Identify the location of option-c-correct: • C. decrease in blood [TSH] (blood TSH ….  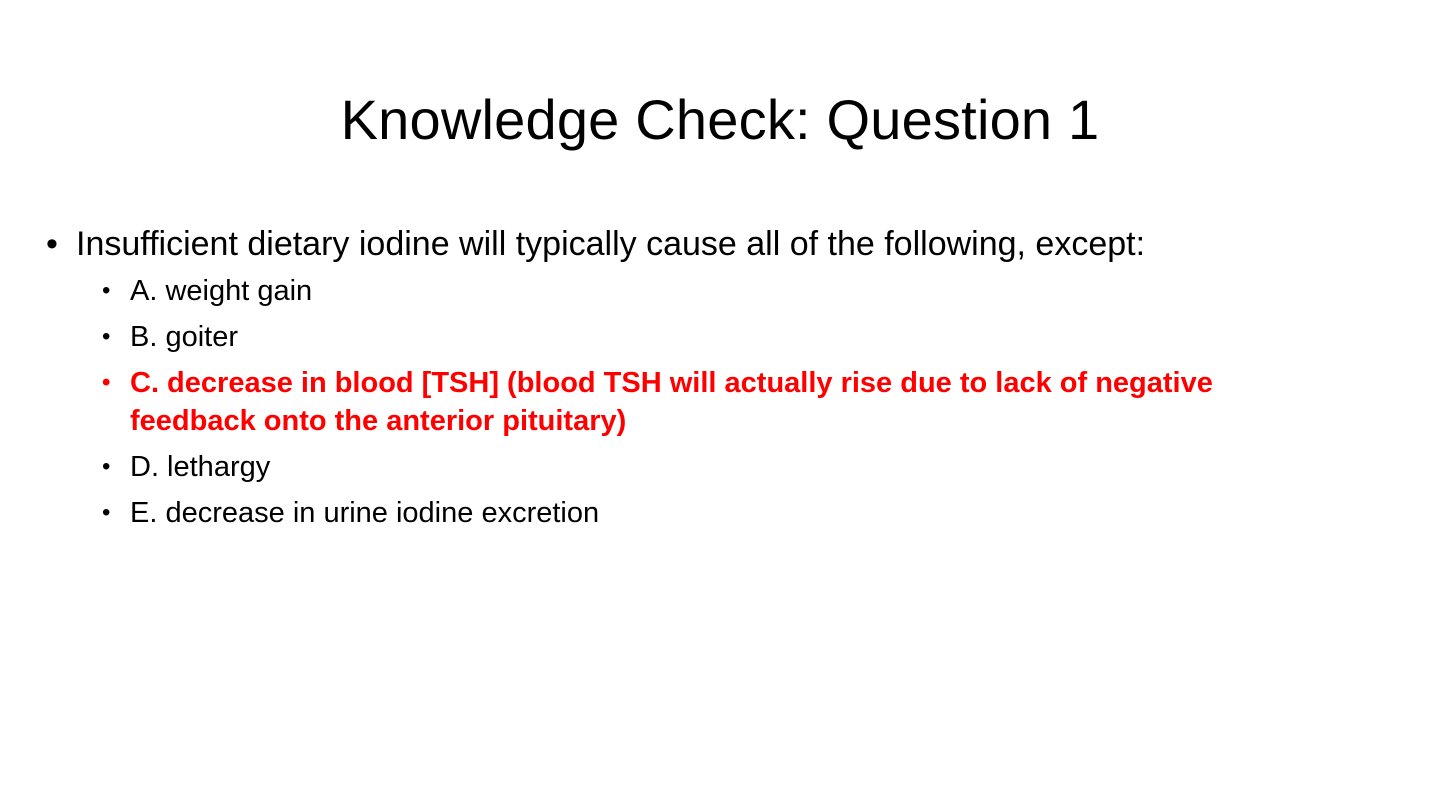
(664, 402).